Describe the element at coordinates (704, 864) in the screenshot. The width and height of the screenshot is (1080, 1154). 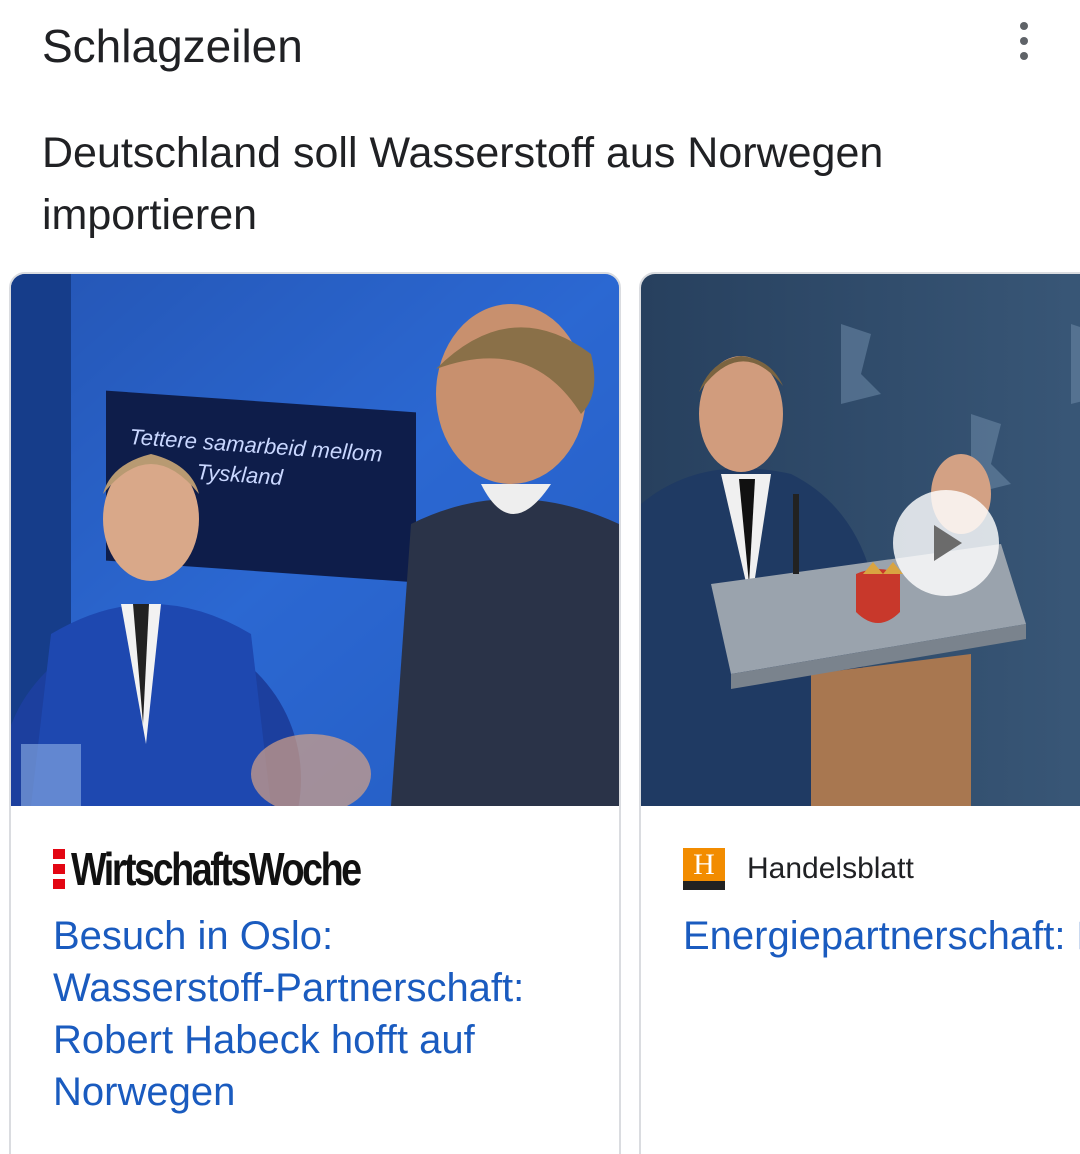
I see `source-logo-letter: H` at that location.